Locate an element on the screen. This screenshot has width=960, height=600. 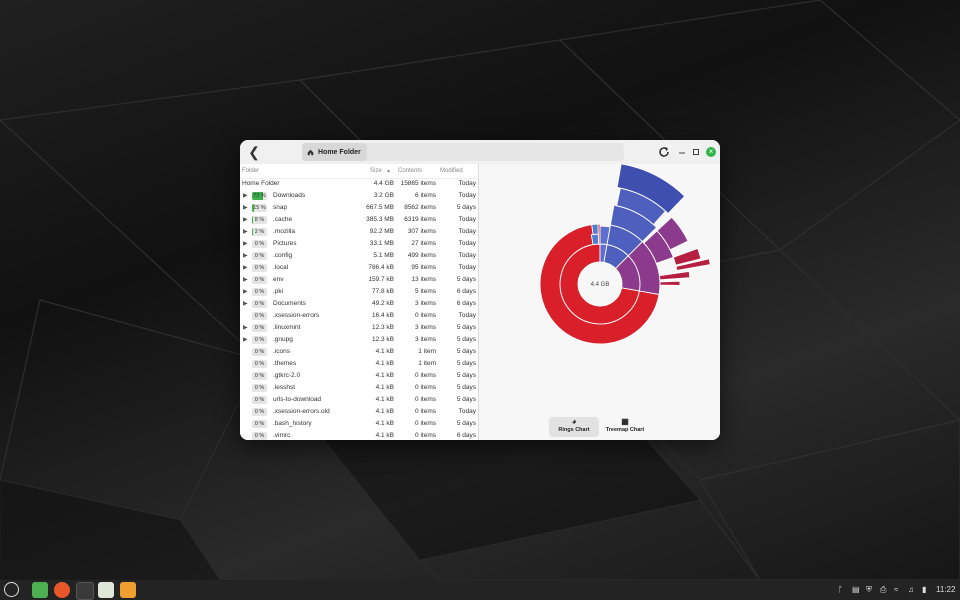
shield-icon: ⛨ is located at coordinates (869, 590).